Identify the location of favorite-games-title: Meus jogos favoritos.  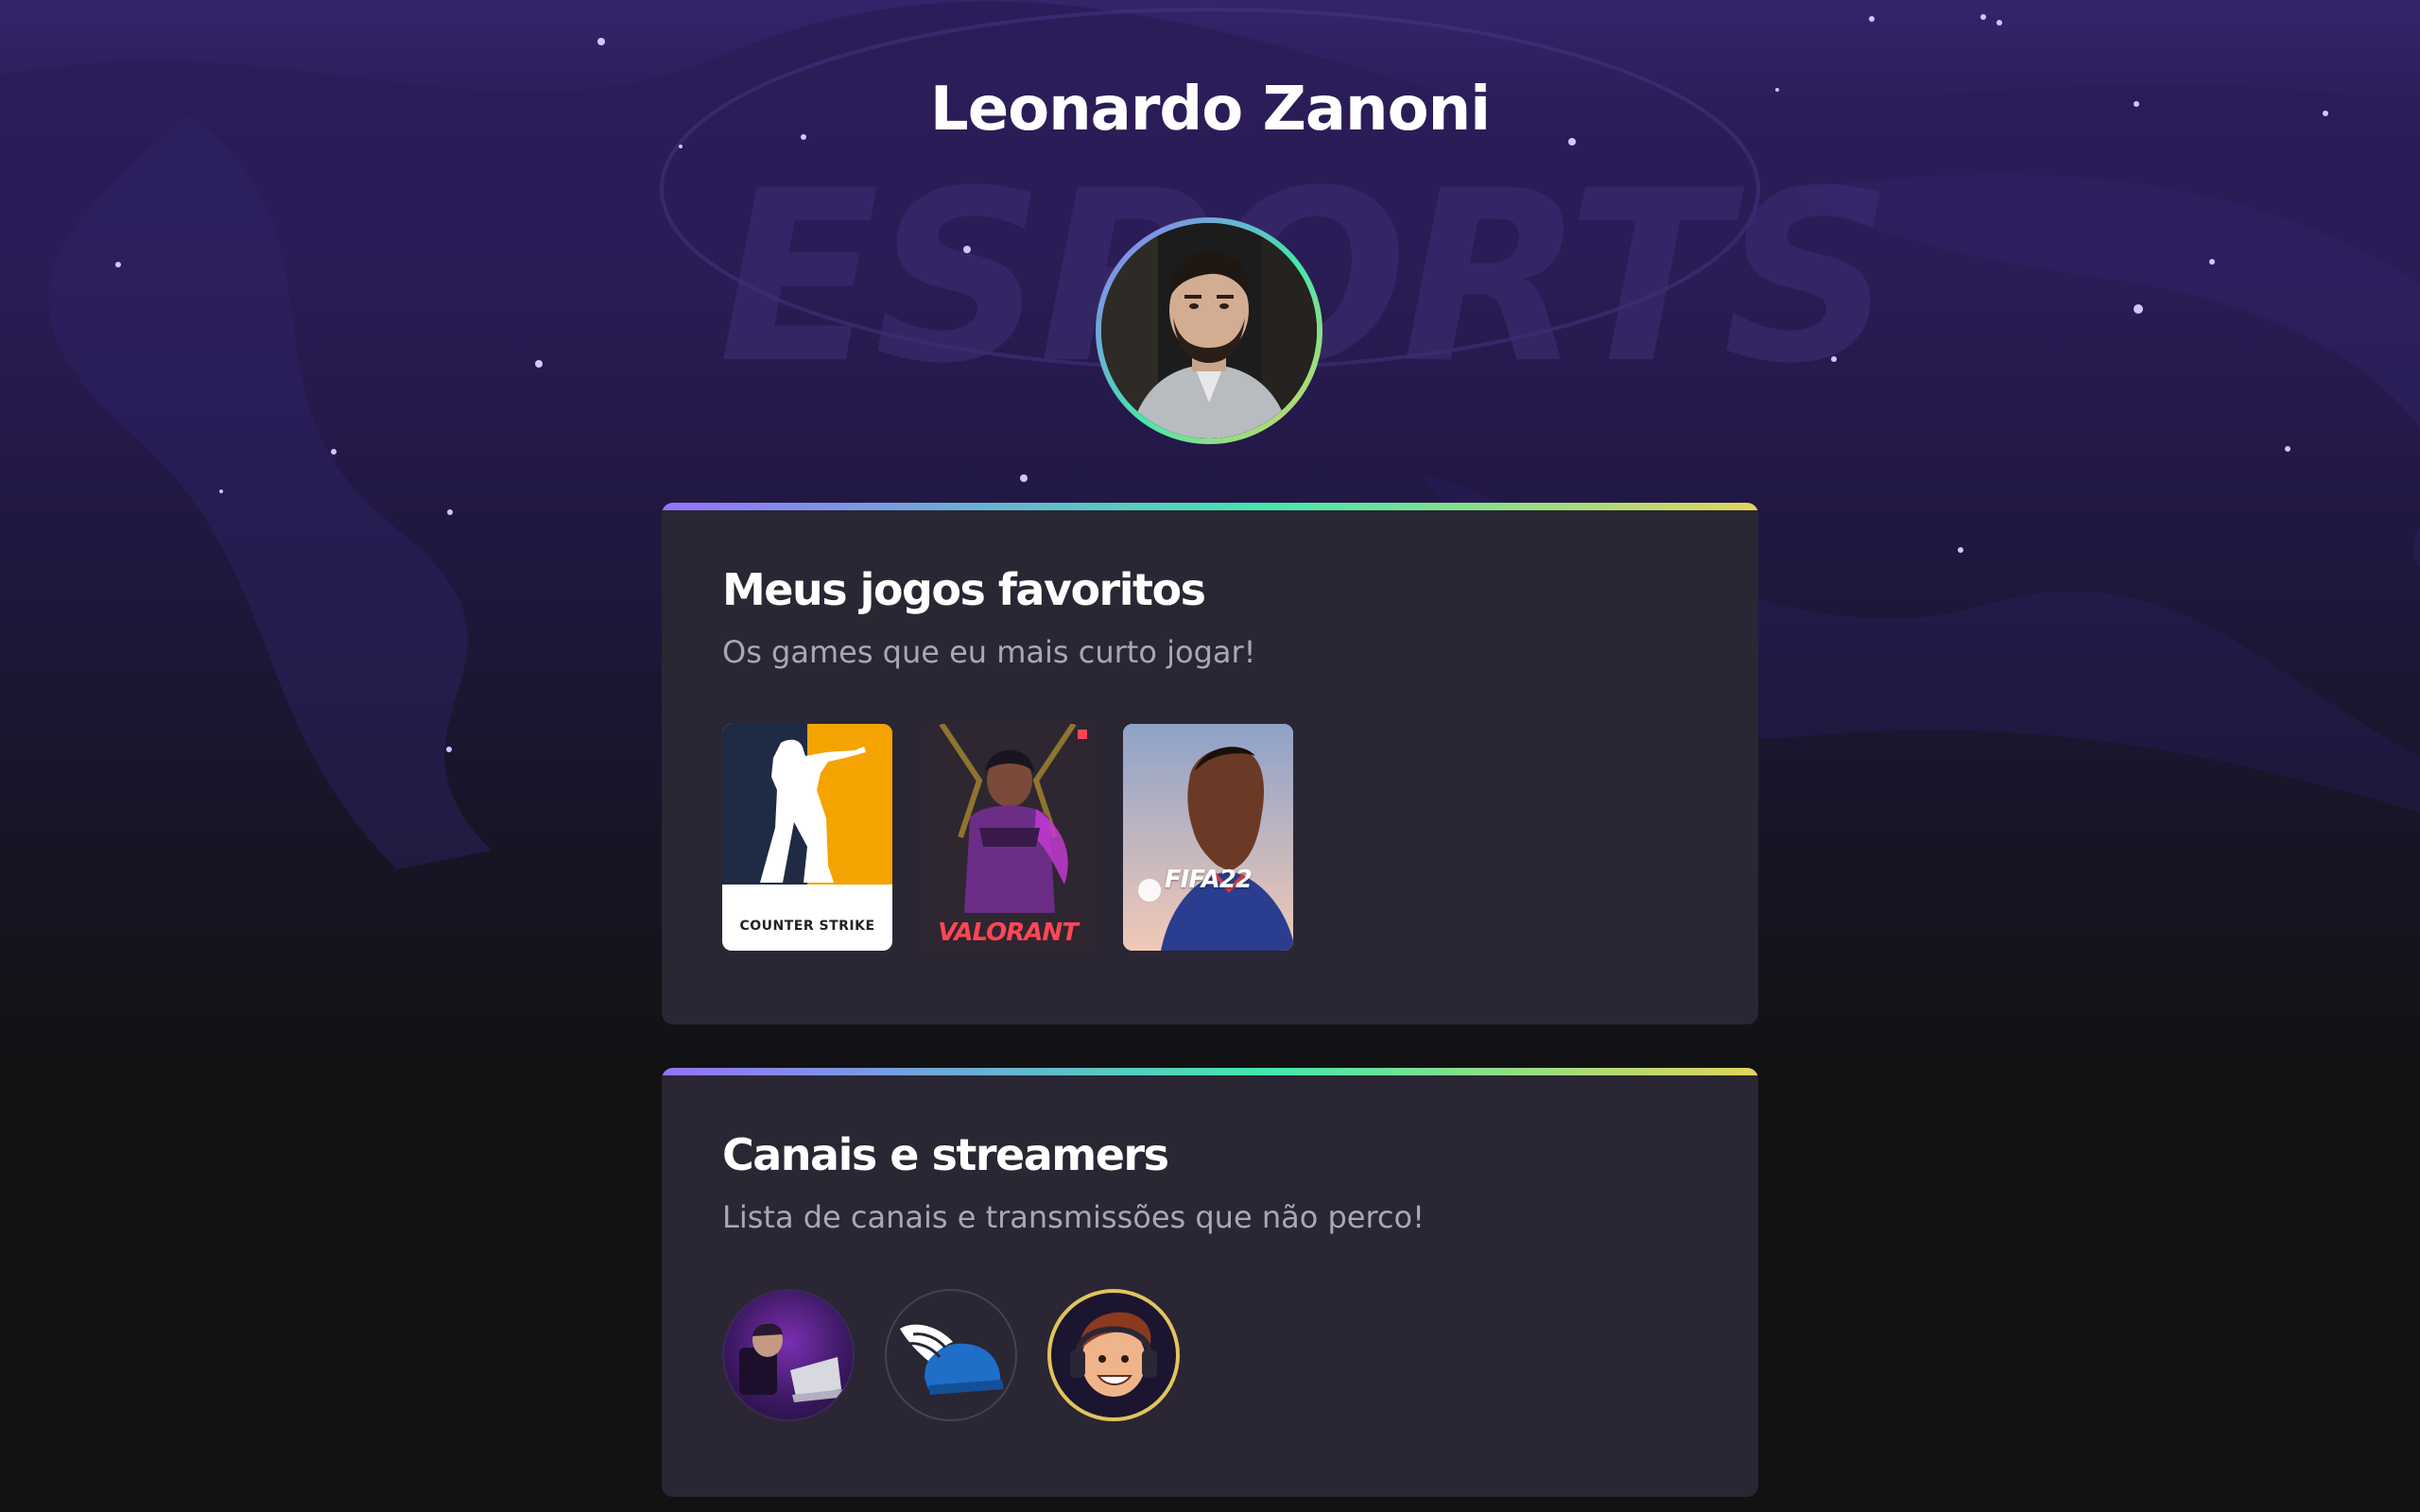
(964, 589).